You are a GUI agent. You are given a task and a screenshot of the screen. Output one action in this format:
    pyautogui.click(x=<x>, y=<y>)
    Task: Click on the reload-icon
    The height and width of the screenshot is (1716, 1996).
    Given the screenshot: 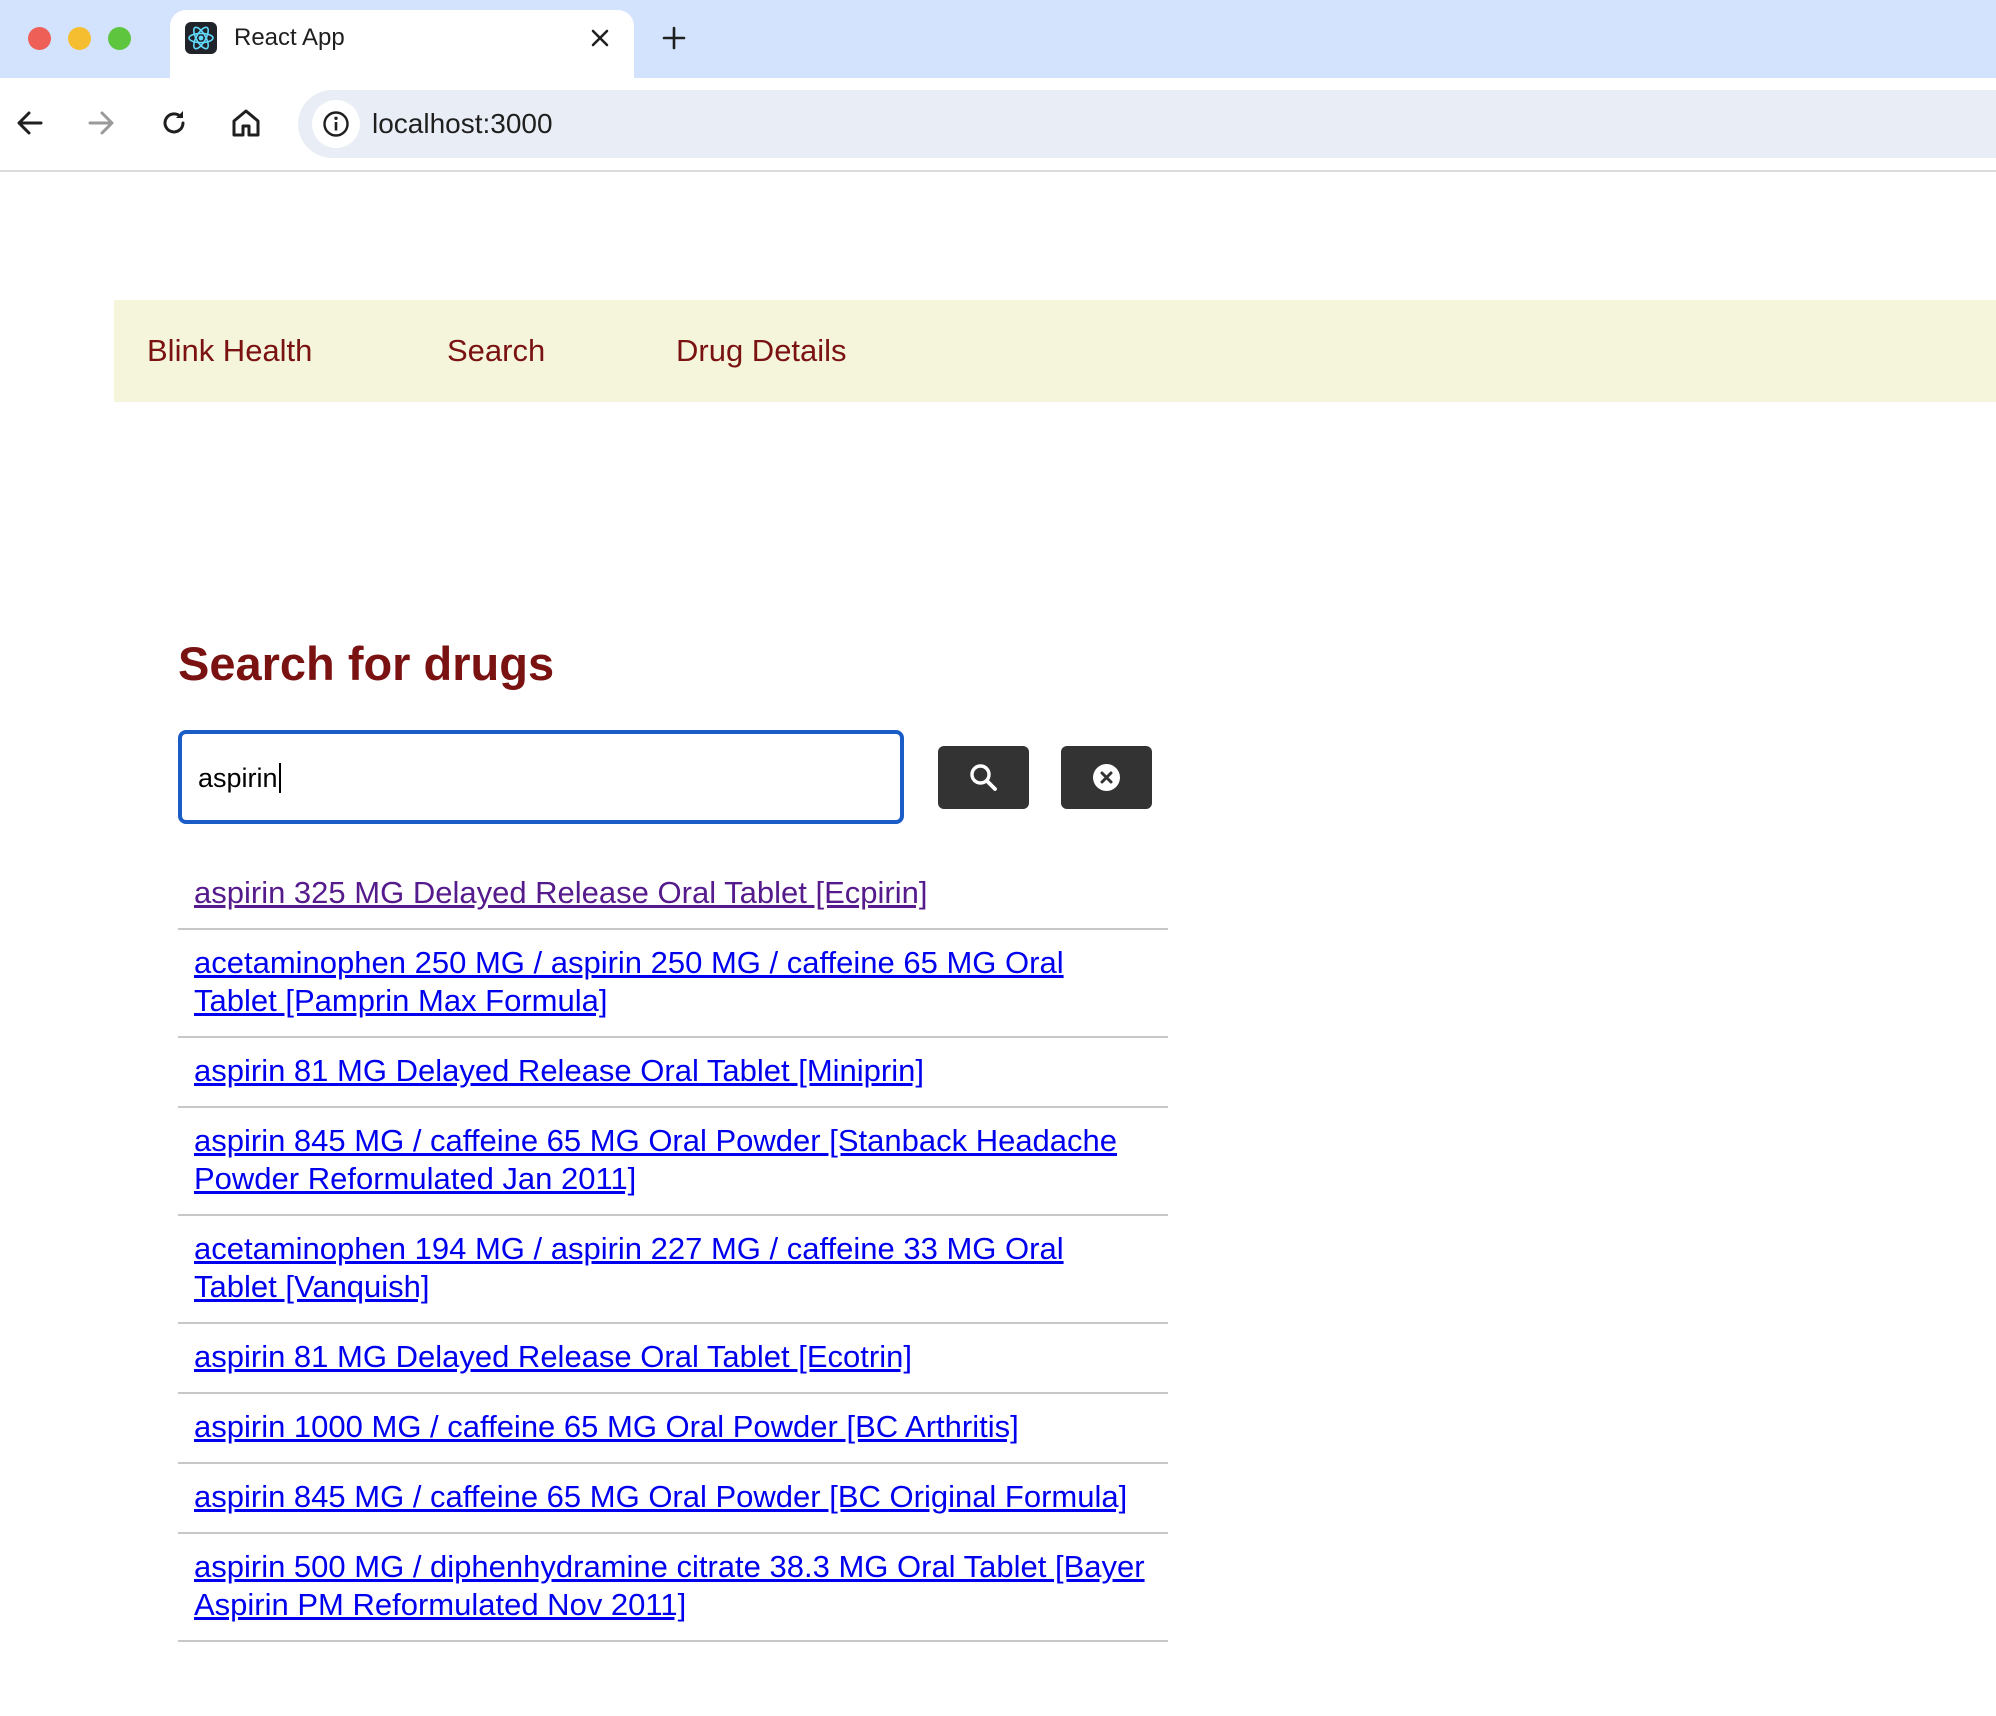 What is the action you would take?
    pyautogui.click(x=174, y=123)
    